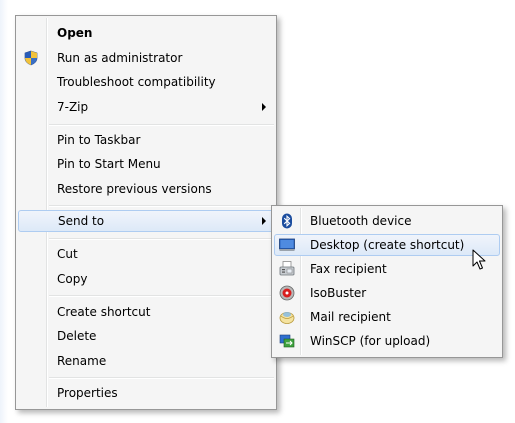  I want to click on menu-item-cut: Cut, so click(146, 254).